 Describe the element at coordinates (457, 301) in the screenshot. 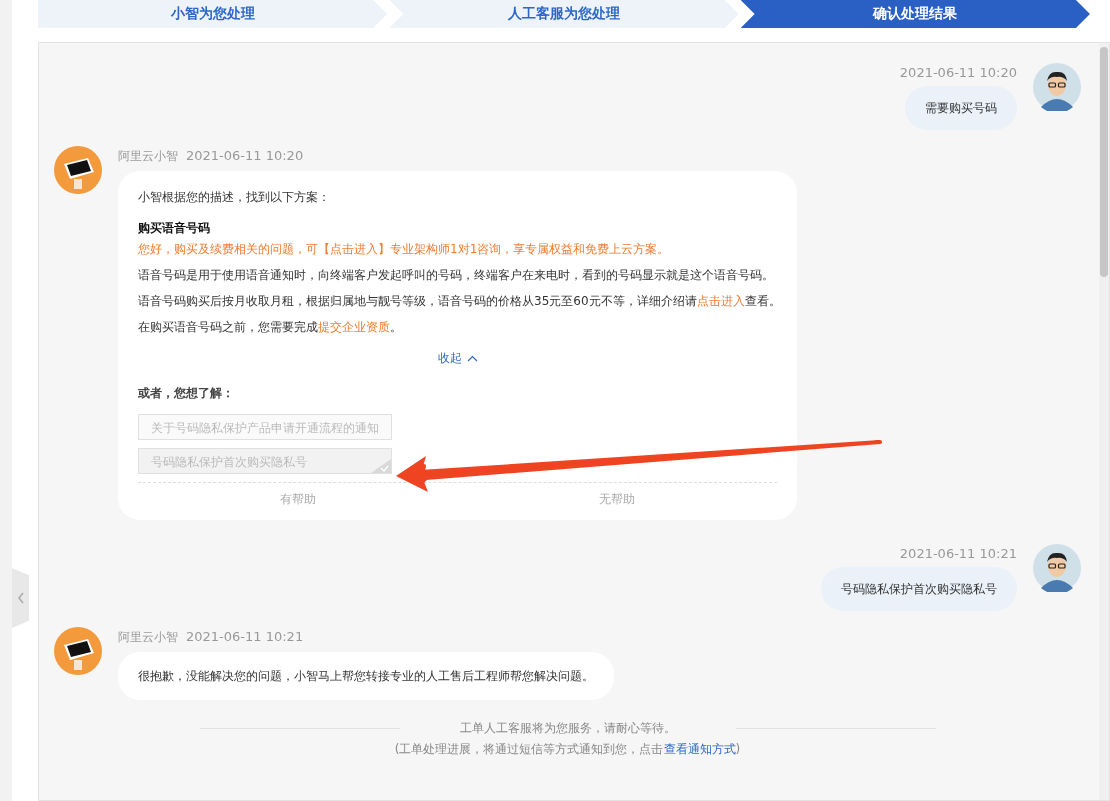

I see `answer-paragraph: 语音号码购买后按月收取月租，根据归属地与靓号等级，语音号码的价格从35元至60元不等，详细介绍请点击进入查看。` at that location.